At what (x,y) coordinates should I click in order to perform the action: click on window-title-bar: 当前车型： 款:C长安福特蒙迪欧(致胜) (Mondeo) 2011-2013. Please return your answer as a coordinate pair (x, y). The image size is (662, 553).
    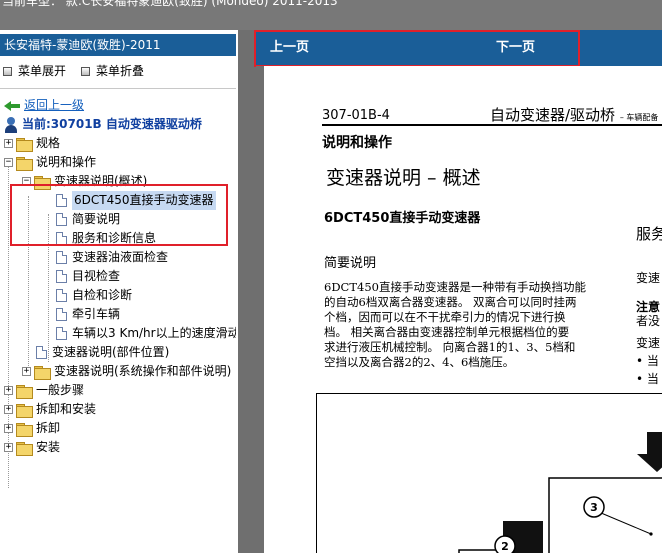
    Looking at the image, I should click on (331, 15).